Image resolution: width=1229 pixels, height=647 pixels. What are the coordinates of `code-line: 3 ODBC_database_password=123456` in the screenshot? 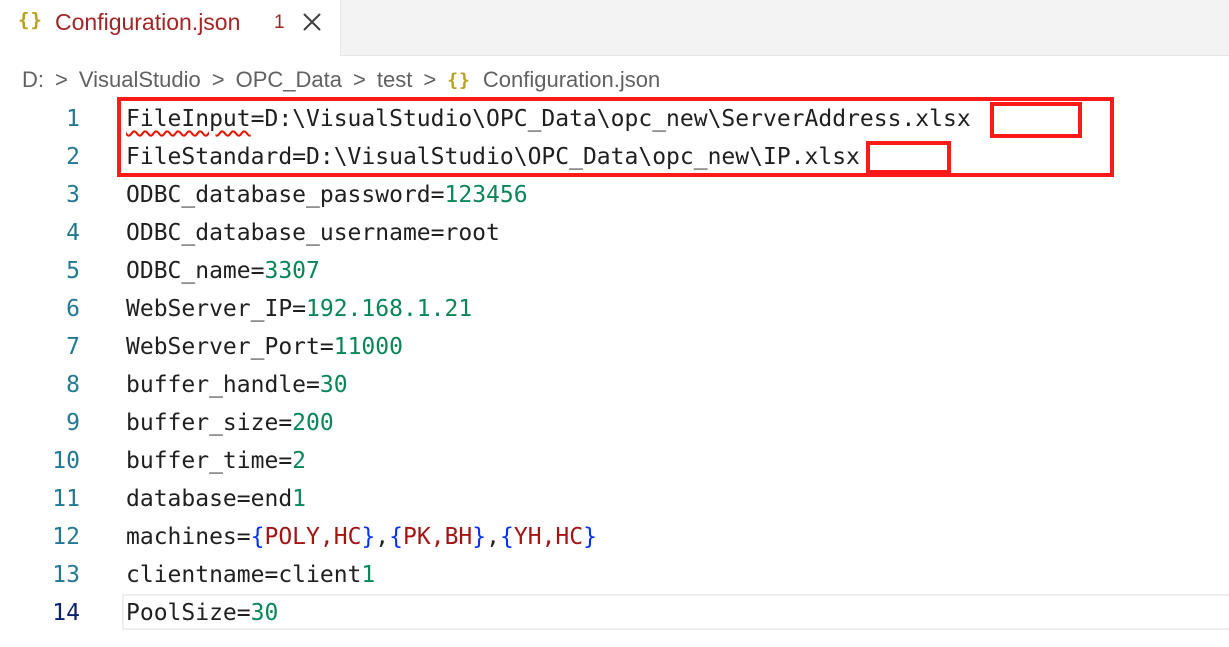 It's located at (614, 195).